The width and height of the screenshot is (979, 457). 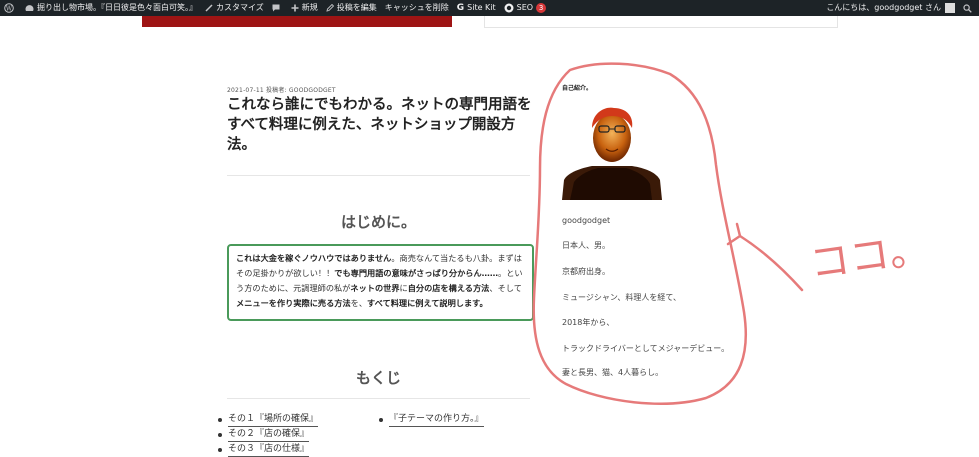 What do you see at coordinates (612, 151) in the screenshot?
I see `profile-avatar` at bounding box center [612, 151].